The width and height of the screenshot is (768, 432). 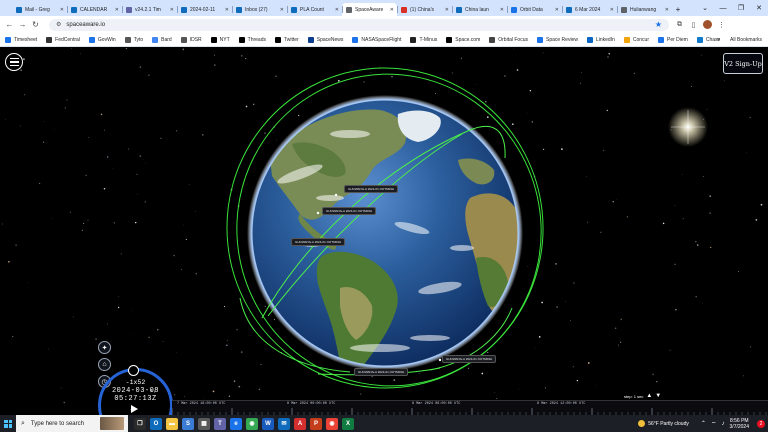 I want to click on browser-tab: CALENDAR ✕, so click(x=94, y=9).